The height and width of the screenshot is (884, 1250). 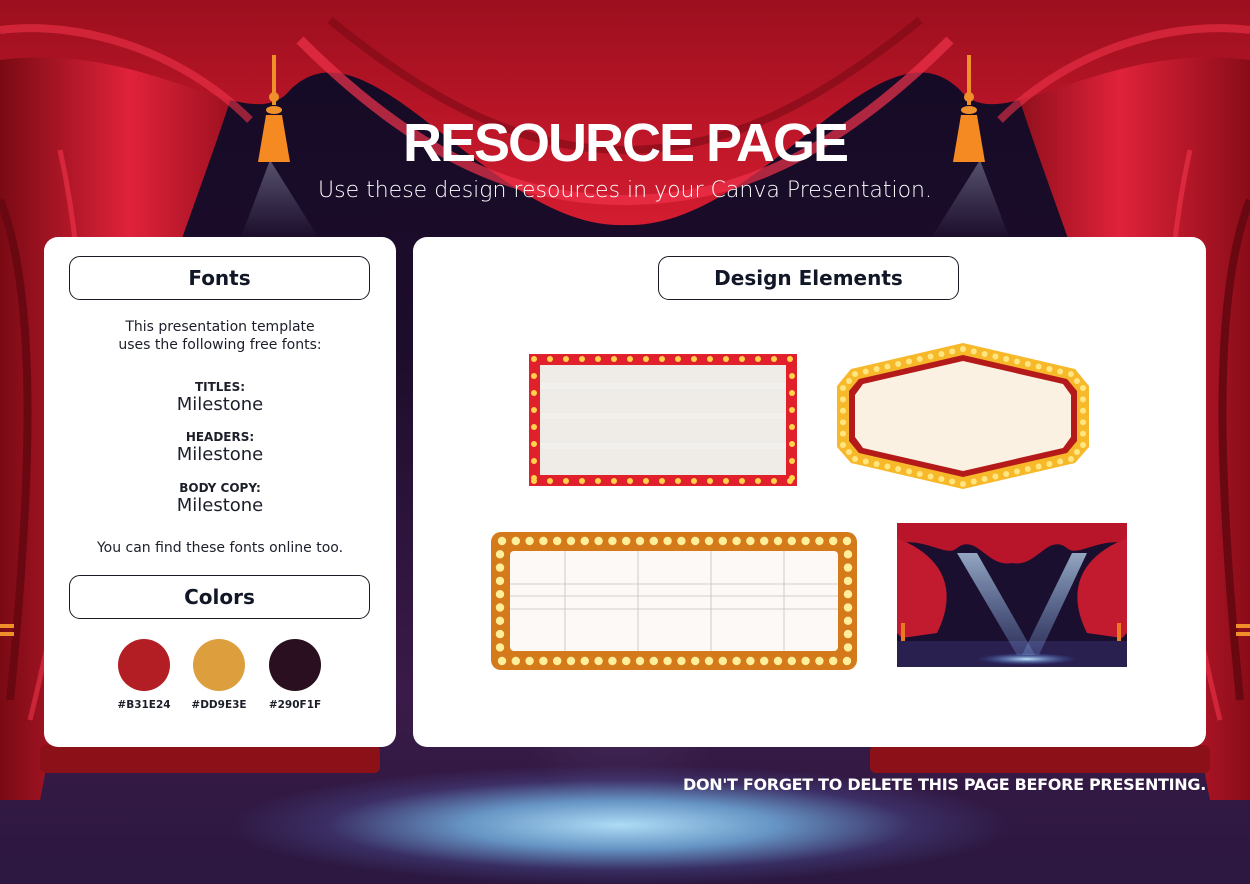 What do you see at coordinates (963, 416) in the screenshot?
I see `hexagon-marquee-sign` at bounding box center [963, 416].